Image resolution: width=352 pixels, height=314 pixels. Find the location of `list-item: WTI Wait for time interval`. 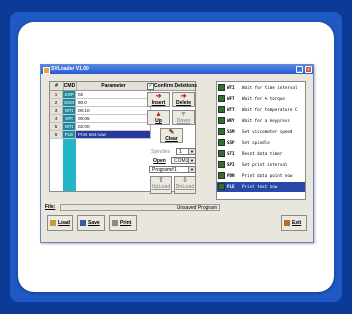

list-item: WTI Wait for time interval is located at coordinates (261, 88).